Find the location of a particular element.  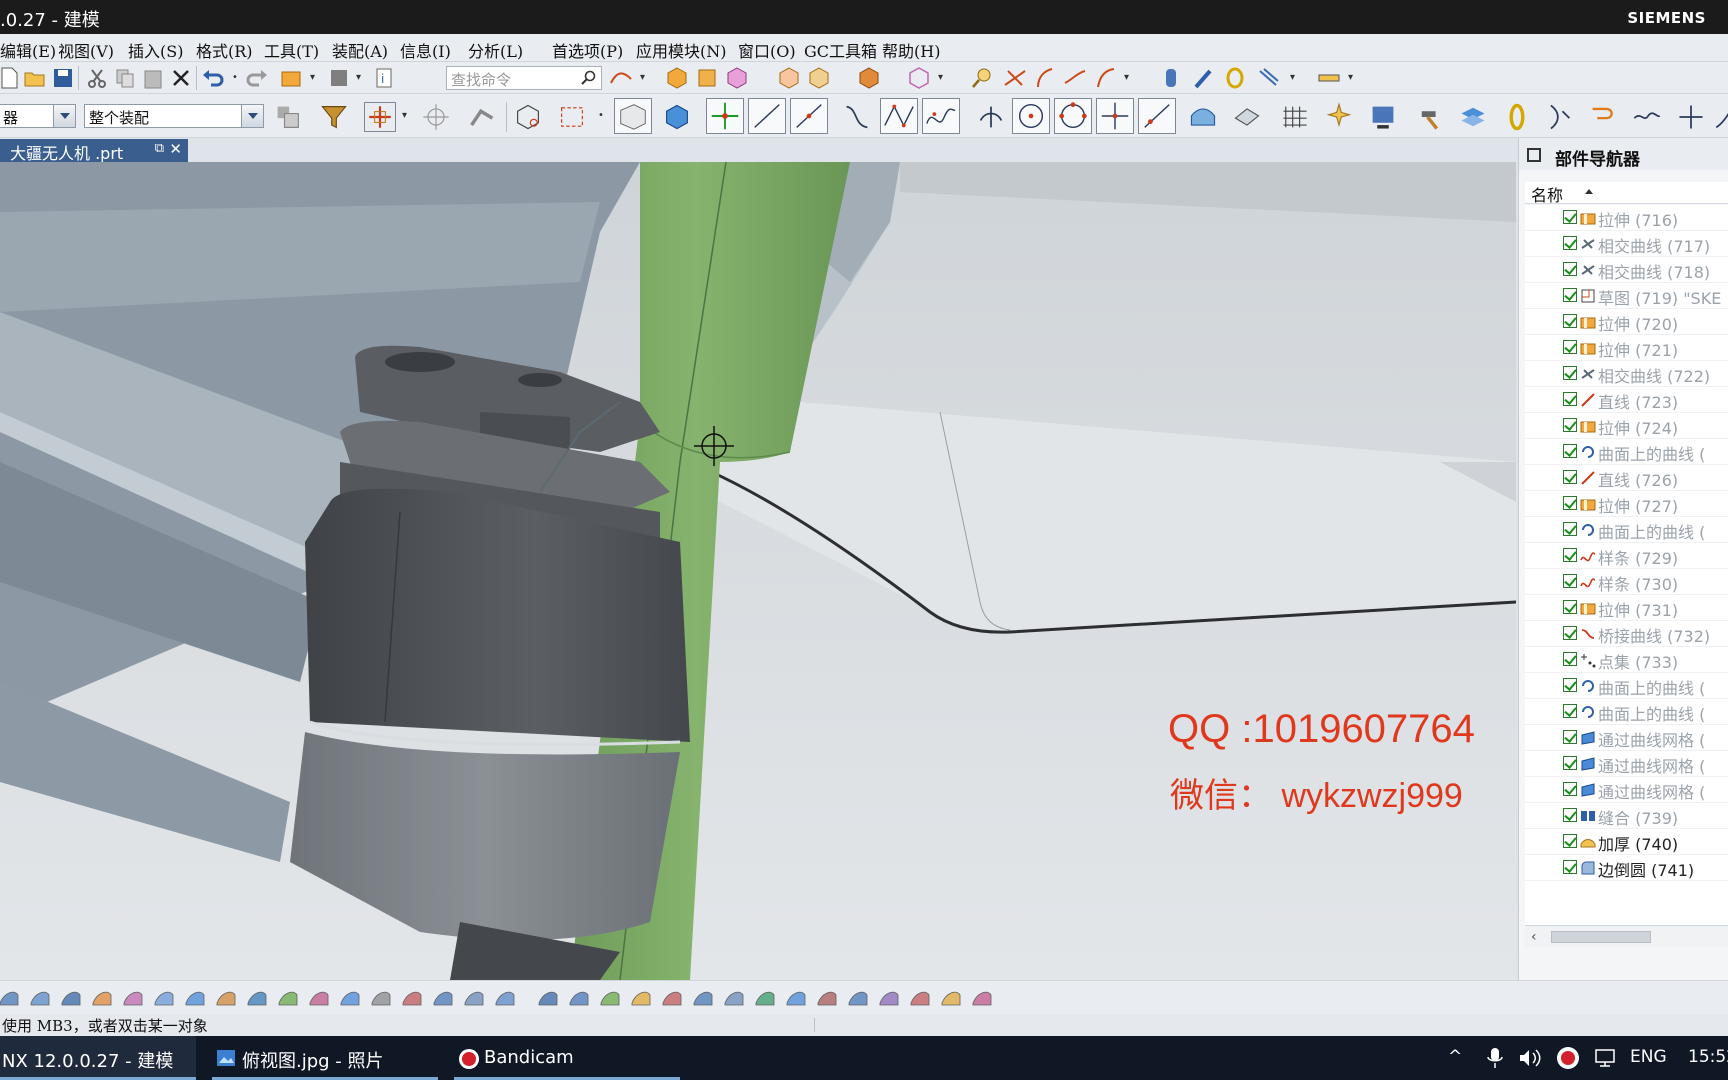

type-filter-combo: 器 is located at coordinates (38, 116).